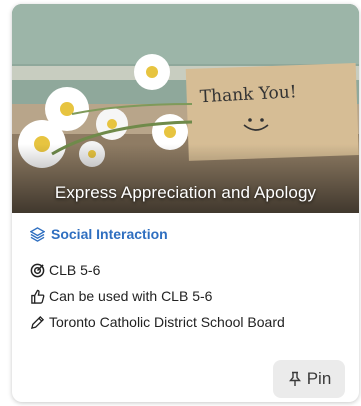 The height and width of the screenshot is (406, 361). What do you see at coordinates (294, 378) in the screenshot?
I see `pin-icon` at bounding box center [294, 378].